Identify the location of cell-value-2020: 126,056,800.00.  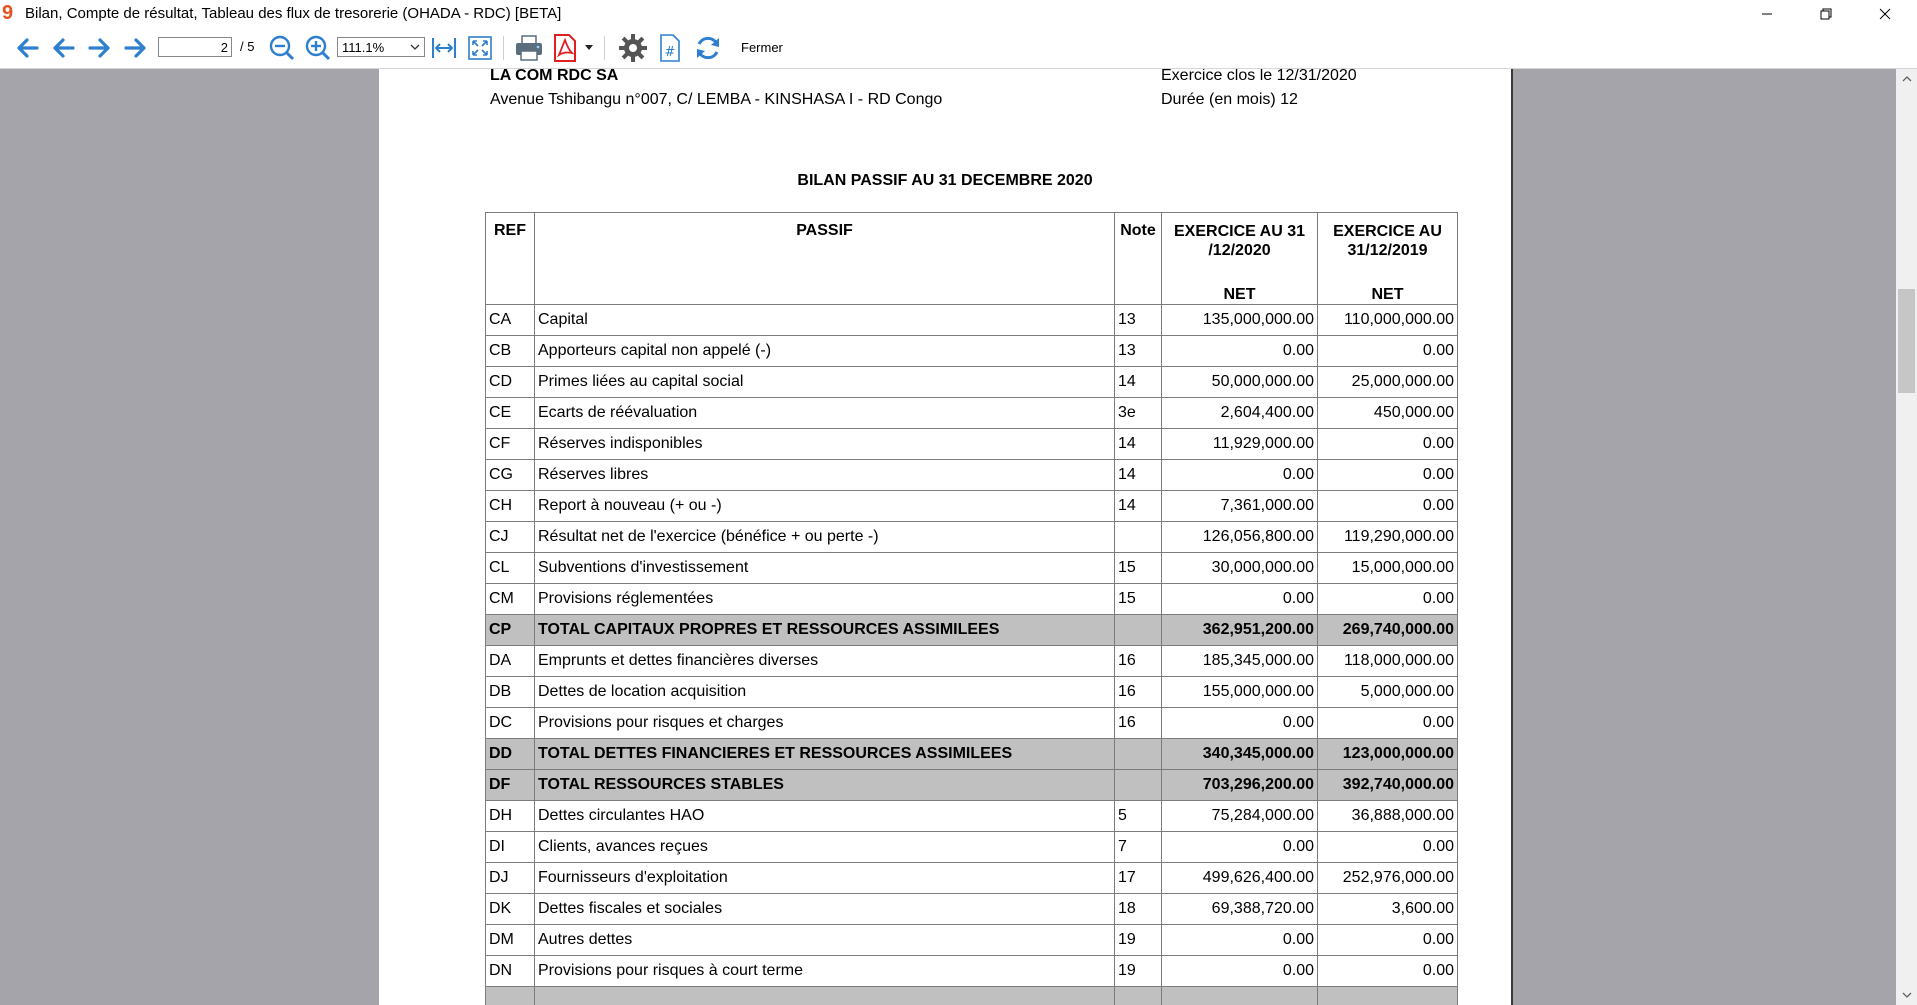
(1239, 537).